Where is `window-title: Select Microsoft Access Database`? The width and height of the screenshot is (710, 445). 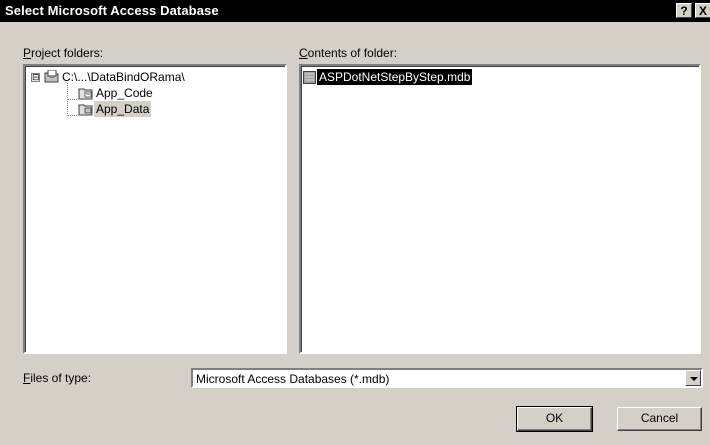 window-title: Select Microsoft Access Database is located at coordinates (112, 10).